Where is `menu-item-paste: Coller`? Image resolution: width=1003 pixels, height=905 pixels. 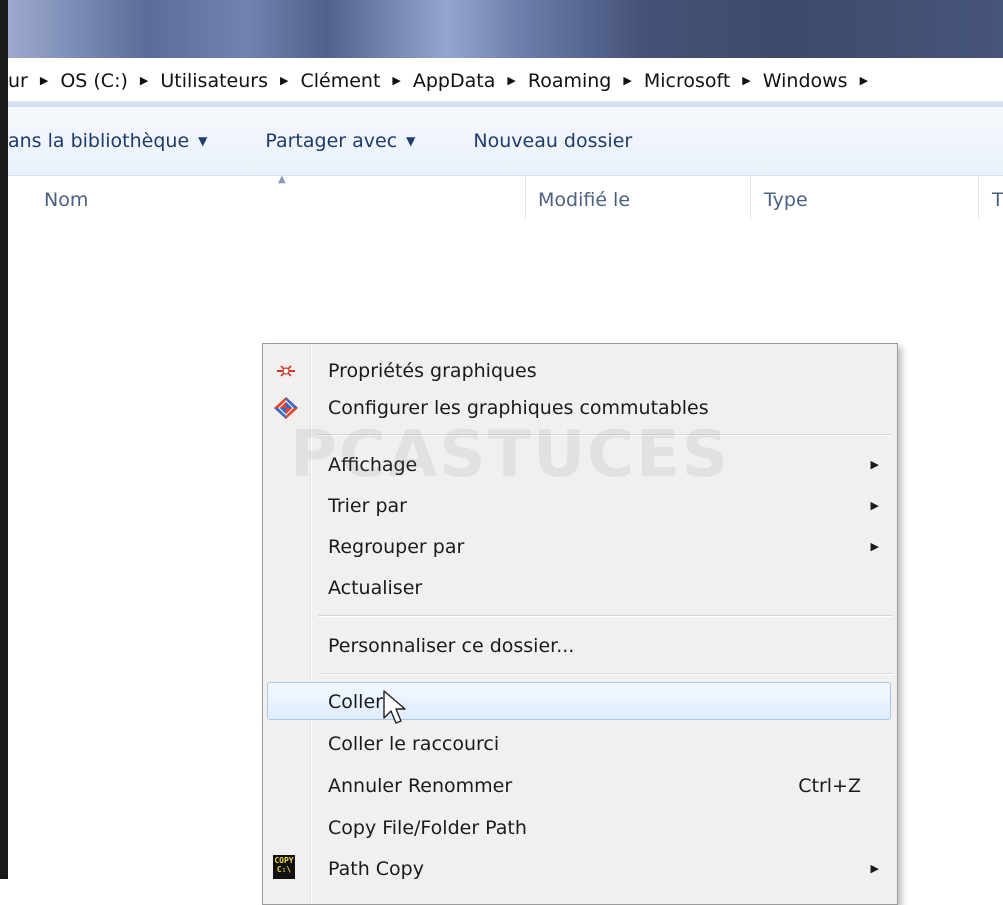
menu-item-paste: Coller is located at coordinates (580, 702).